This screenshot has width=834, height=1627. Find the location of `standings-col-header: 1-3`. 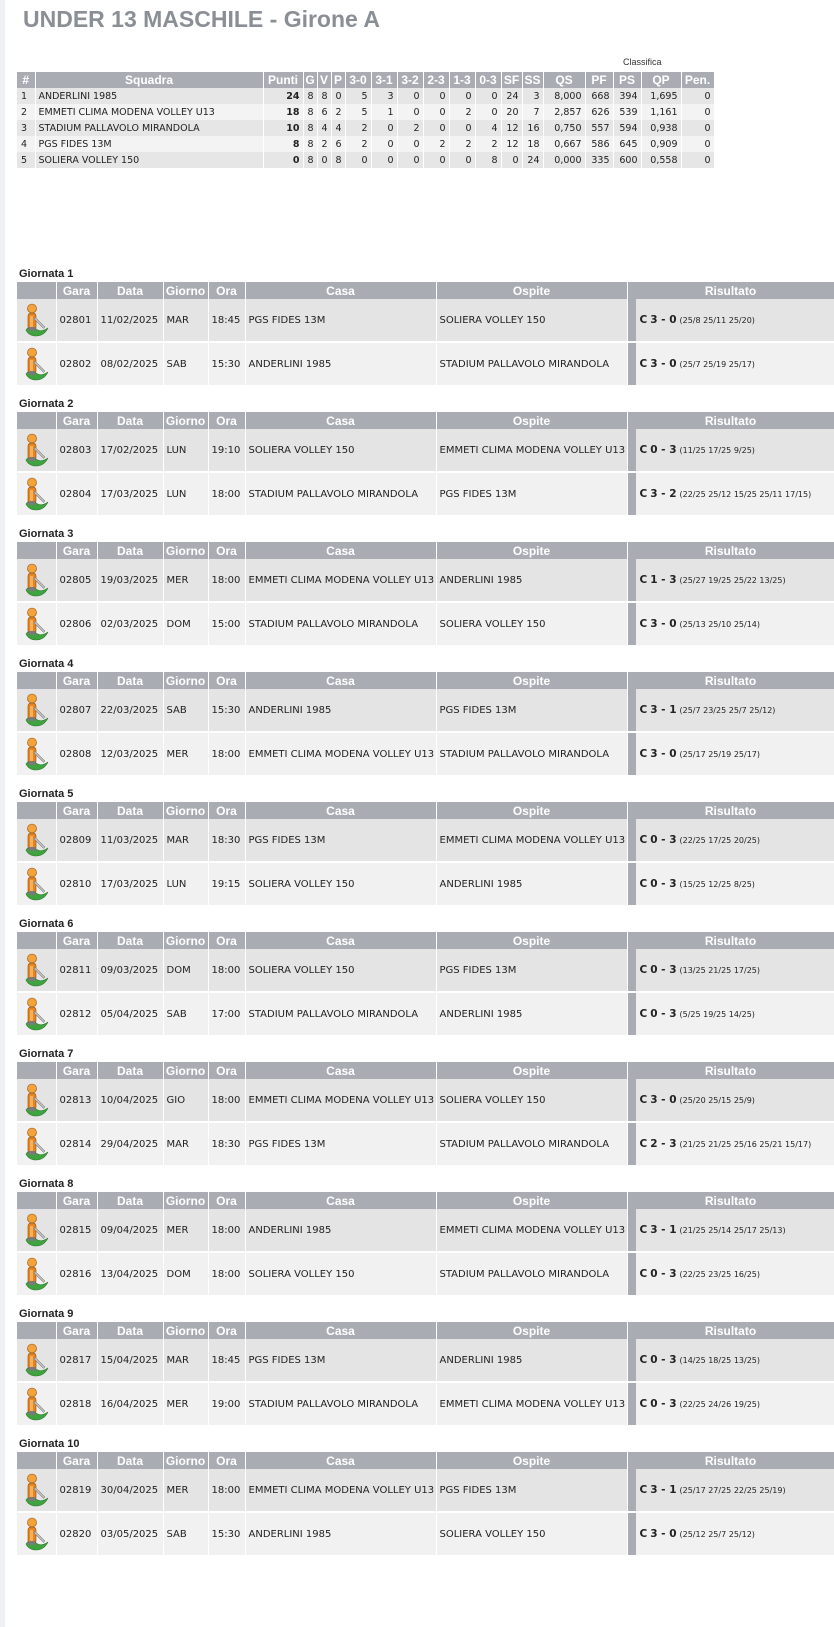

standings-col-header: 1-3 is located at coordinates (462, 80).